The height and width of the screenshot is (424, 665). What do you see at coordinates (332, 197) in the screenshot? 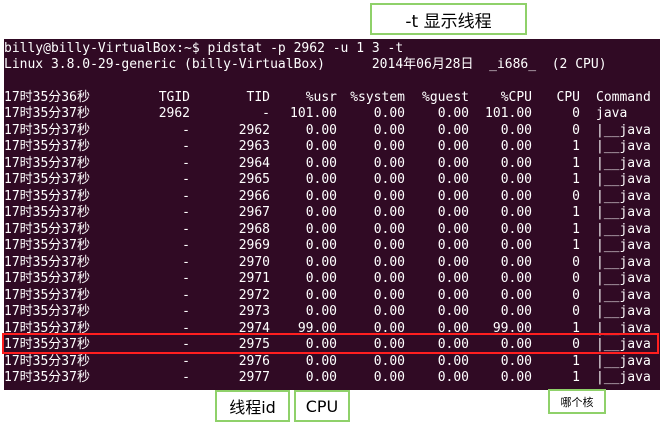
I see `table-row: 17时35分37秒 - 2966 0.00 0.00 0.00 0.00 0 |__java` at bounding box center [332, 197].